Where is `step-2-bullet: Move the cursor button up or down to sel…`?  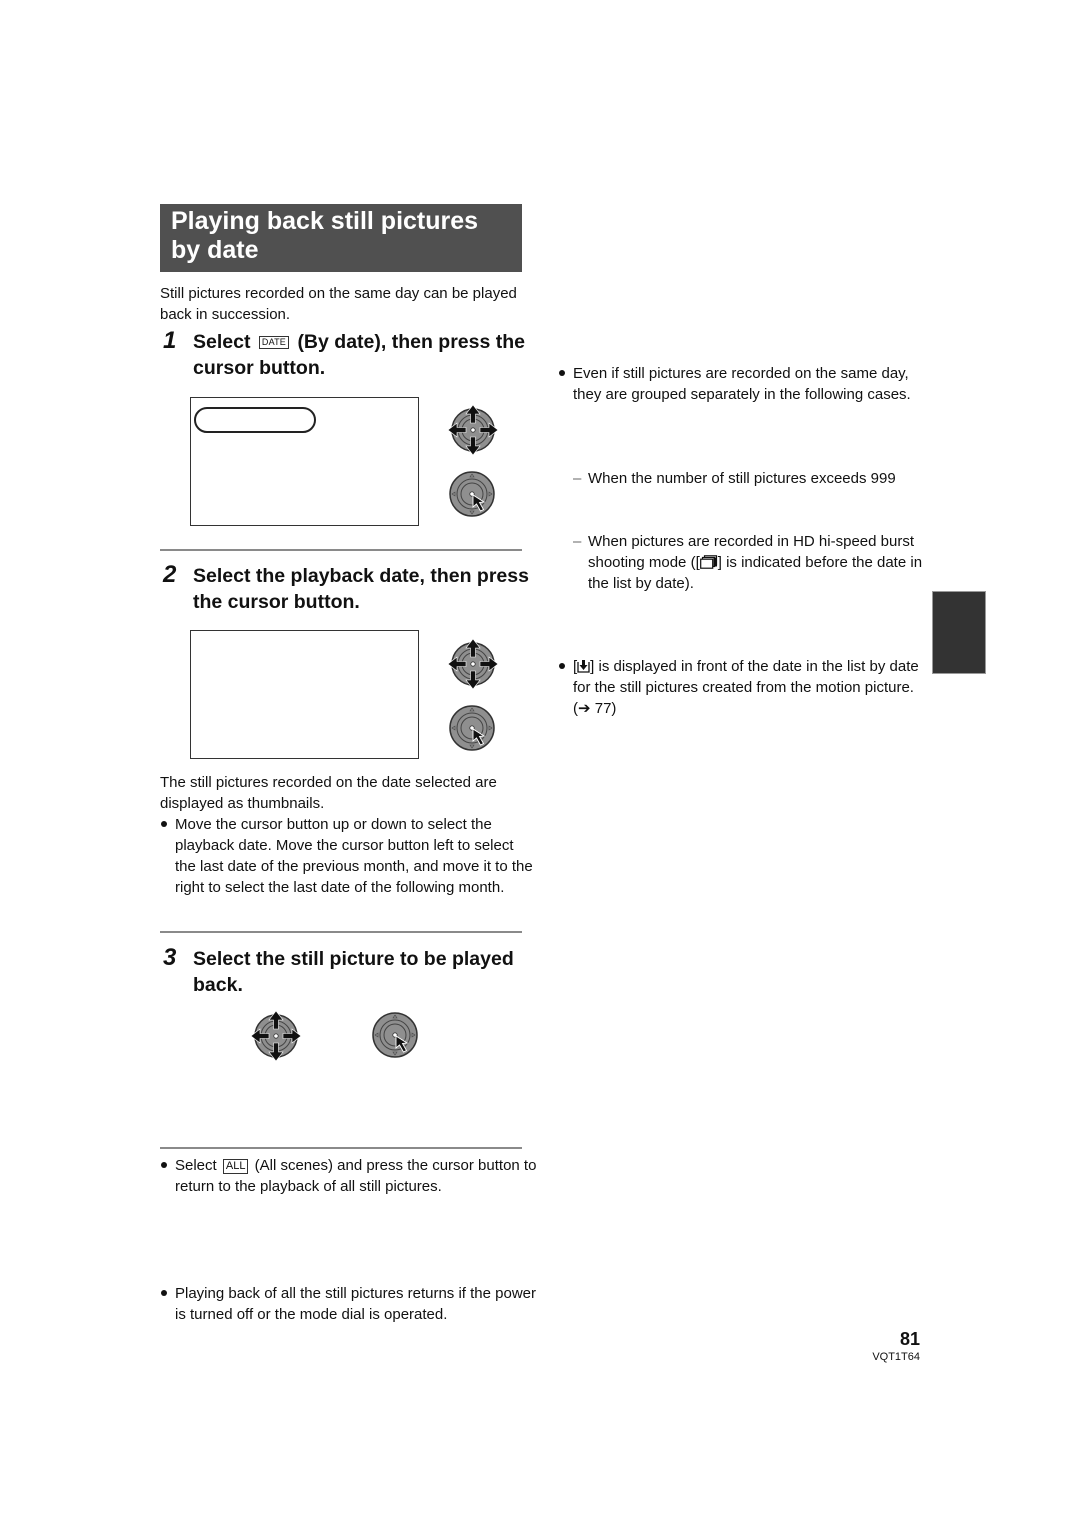
step-2-bullet: Move the cursor button up or down to sel… is located at coordinates (348, 856).